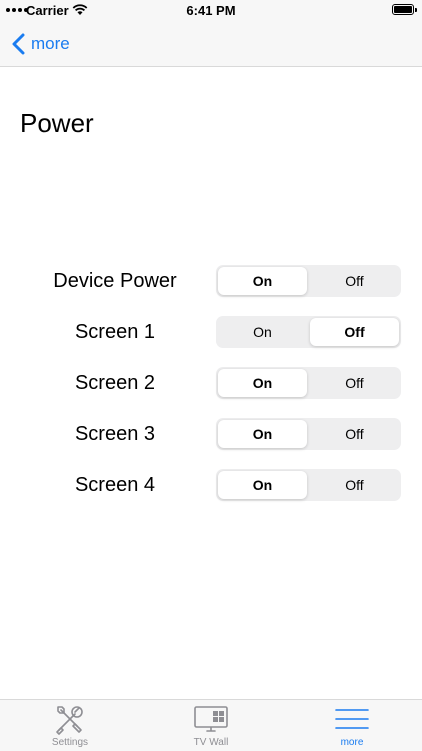 Image resolution: width=422 pixels, height=751 pixels. Describe the element at coordinates (308, 434) in the screenshot. I see `screen-3-segmented-control: On Off` at that location.